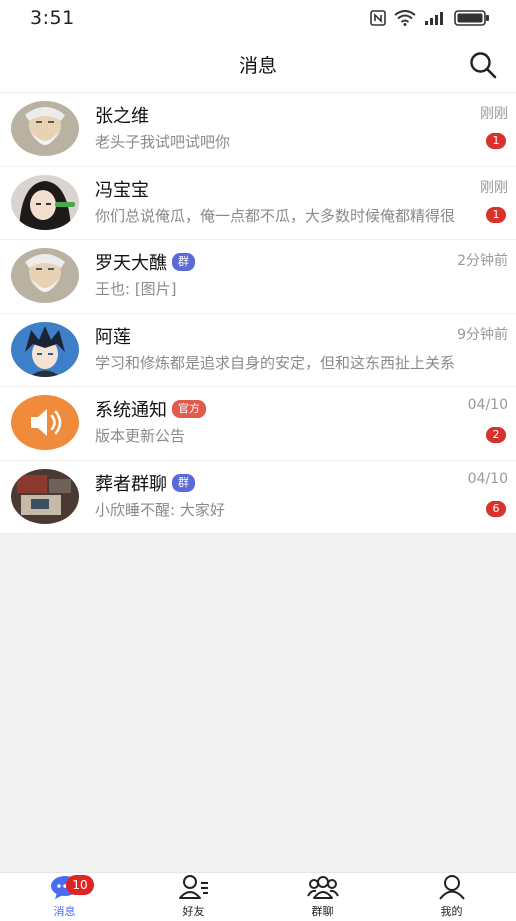  Describe the element at coordinates (122, 116) in the screenshot. I see `conversation-name: 张之维` at that location.